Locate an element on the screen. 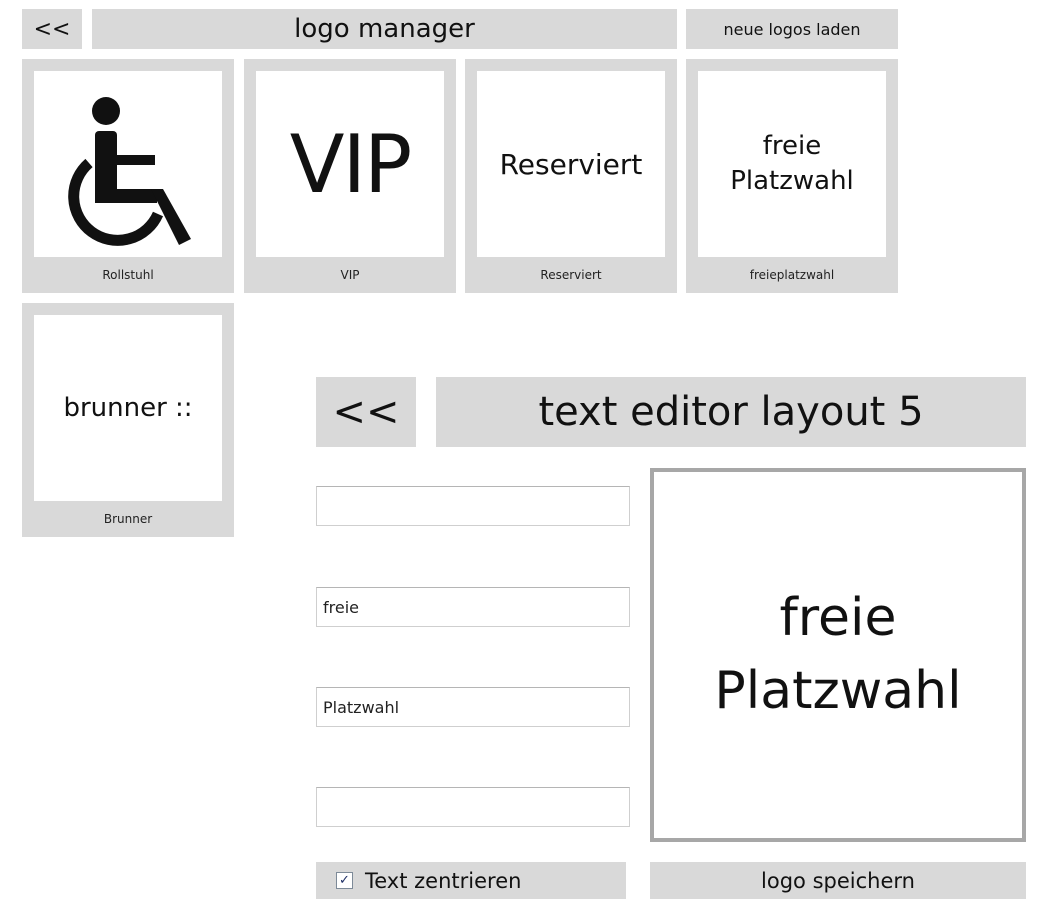 The image size is (1038, 899). logo-preview-line: freie is located at coordinates (792, 145).